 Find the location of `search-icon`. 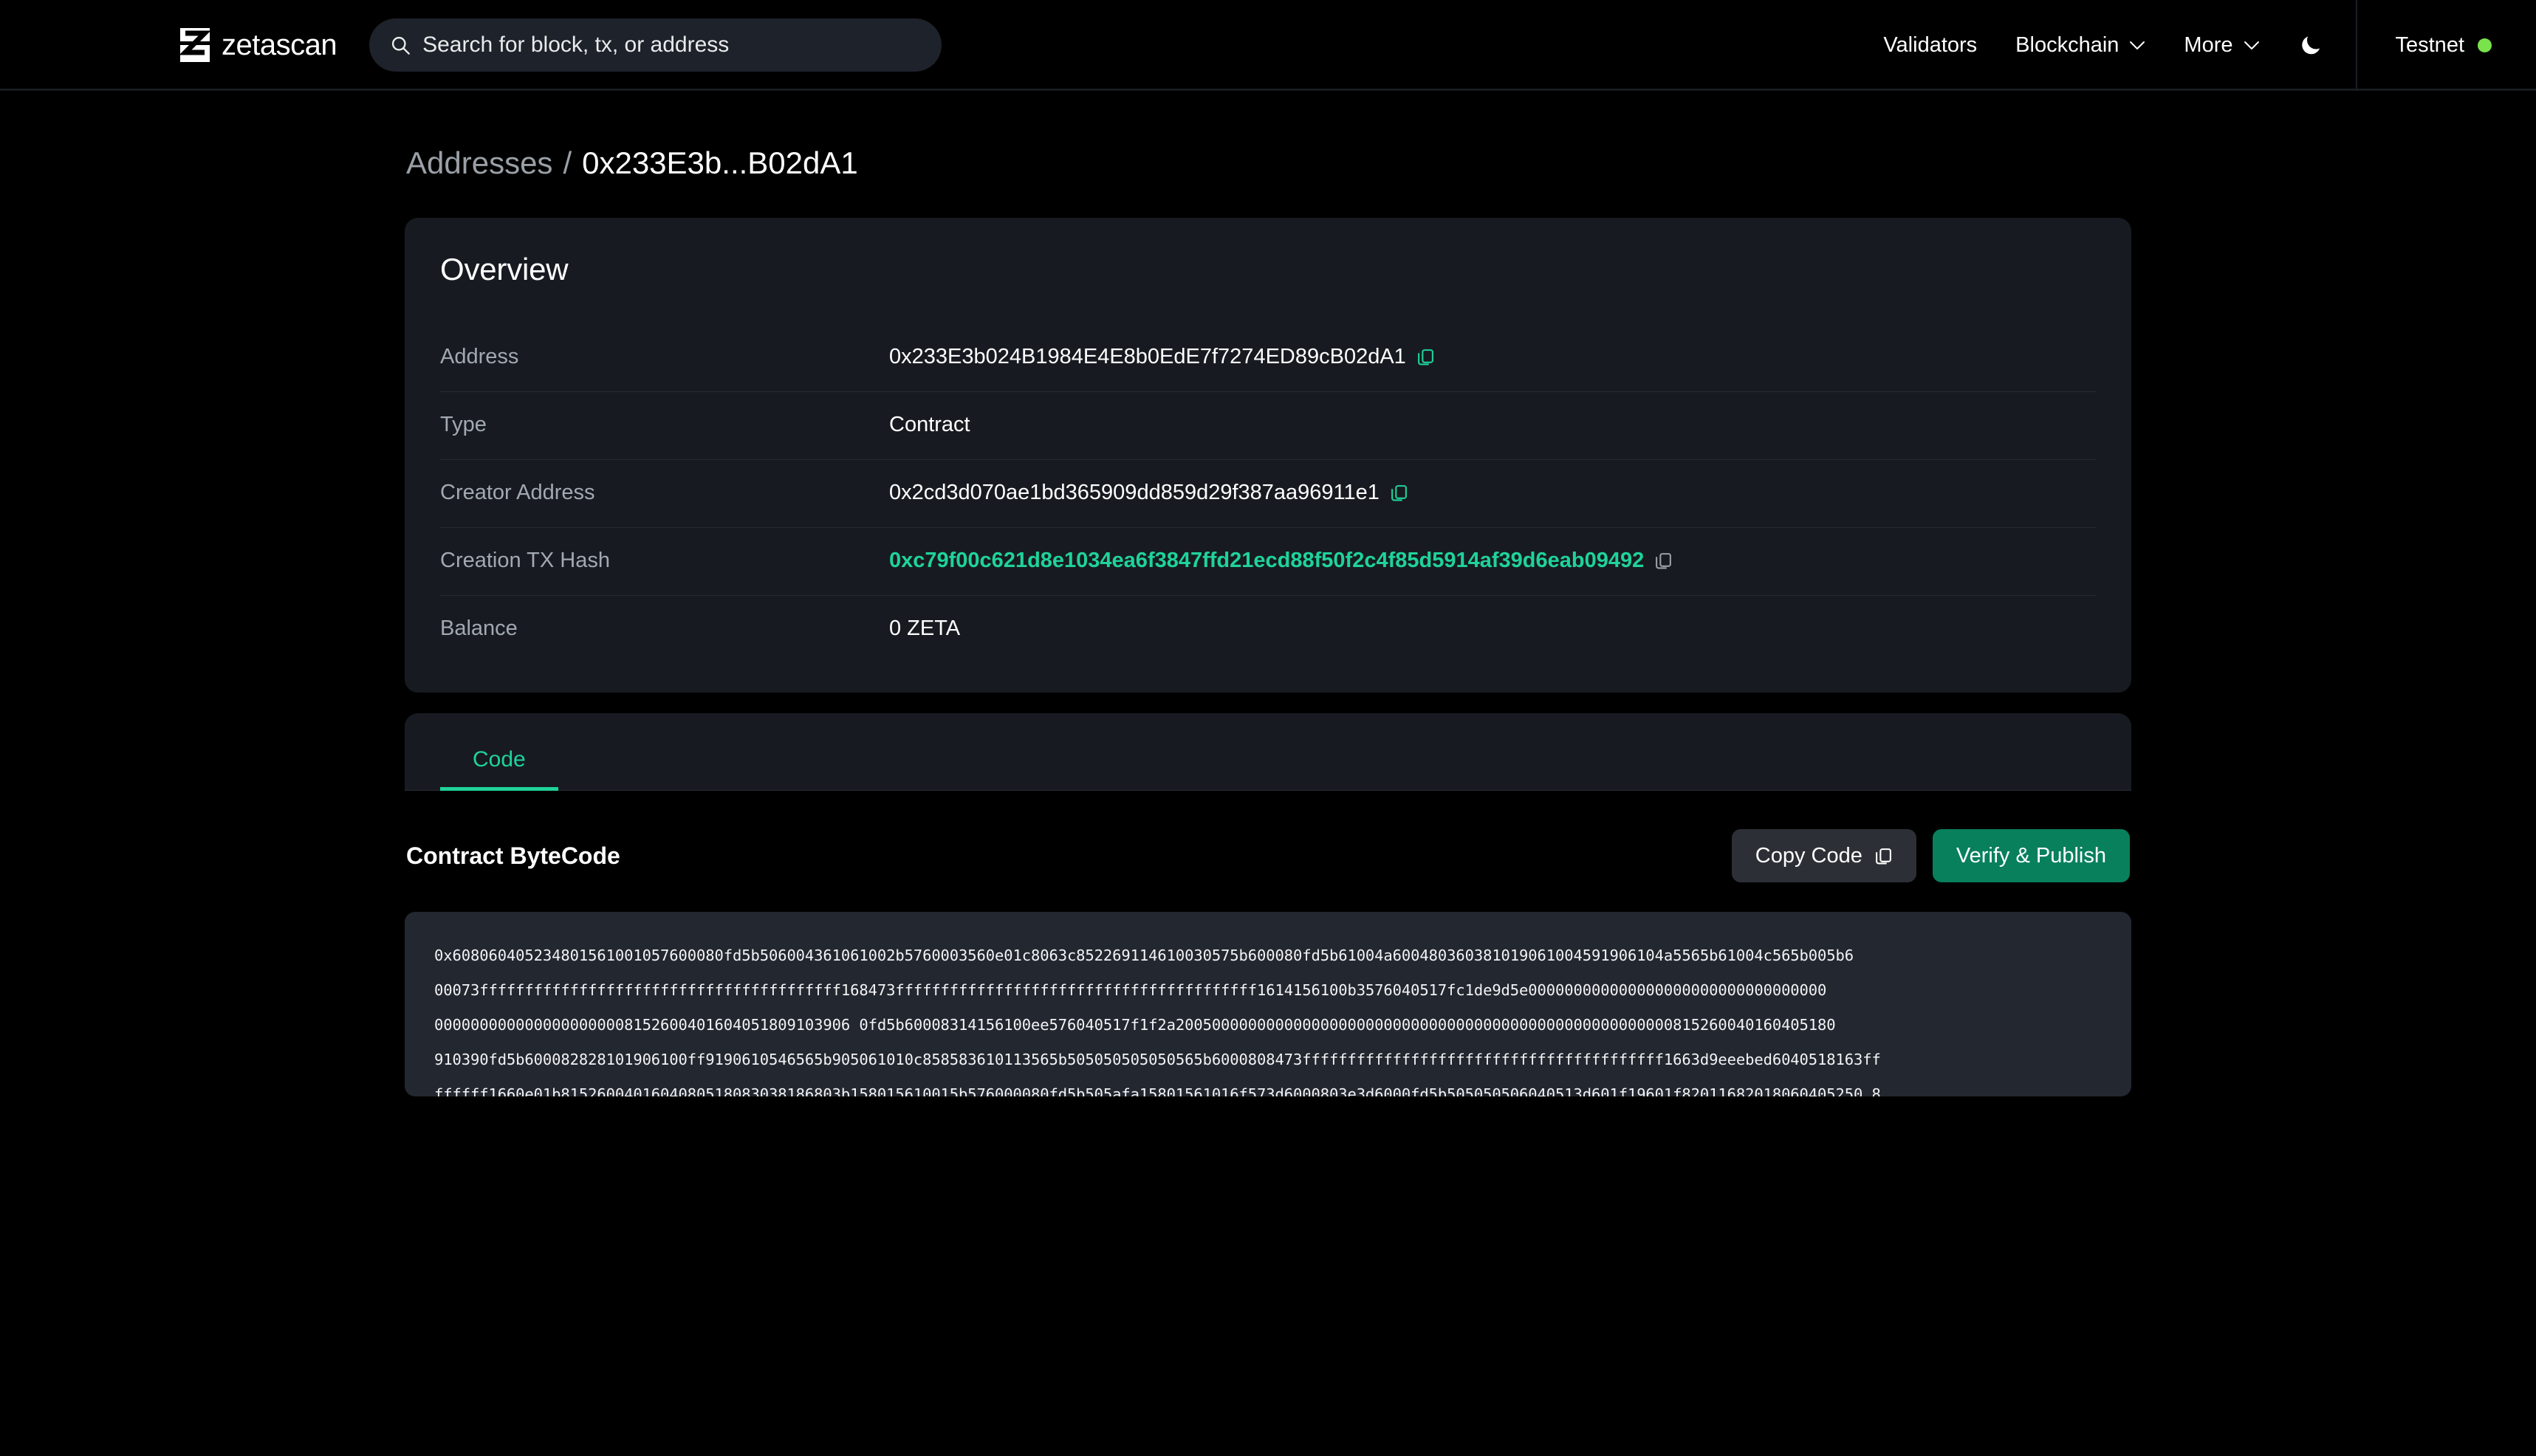

search-icon is located at coordinates (401, 45).